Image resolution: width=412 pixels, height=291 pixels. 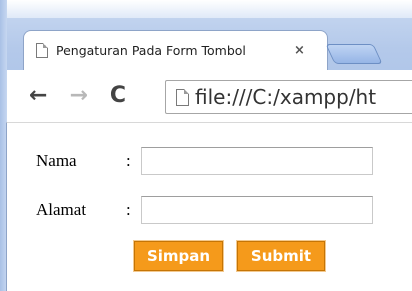 I want to click on alamat-input, so click(x=257, y=210).